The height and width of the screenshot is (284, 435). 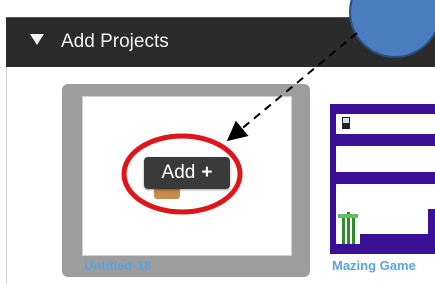 What do you see at coordinates (346, 123) in the screenshot?
I see `character-sprite` at bounding box center [346, 123].